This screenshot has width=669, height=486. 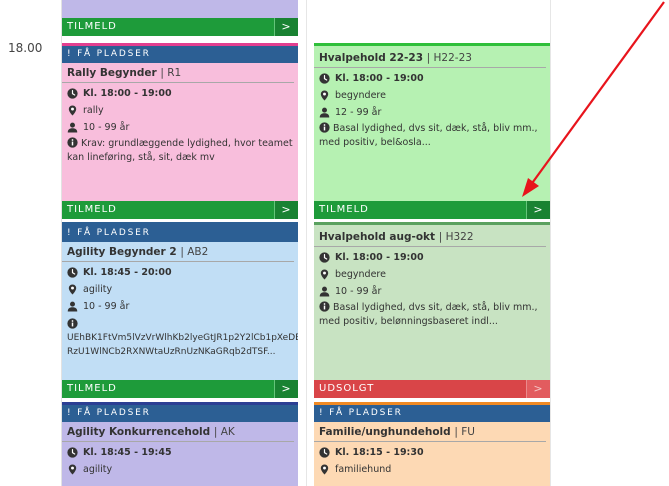 I want to click on age-row: 12 - 99 år, so click(x=432, y=110).